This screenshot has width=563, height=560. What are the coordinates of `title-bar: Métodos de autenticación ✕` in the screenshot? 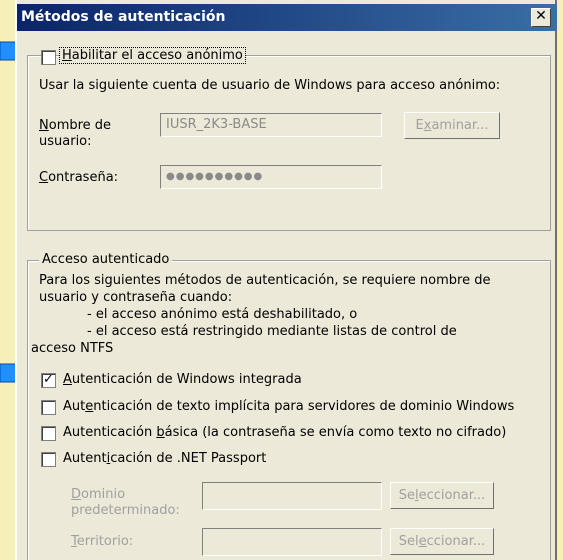 It's located at (287, 17).